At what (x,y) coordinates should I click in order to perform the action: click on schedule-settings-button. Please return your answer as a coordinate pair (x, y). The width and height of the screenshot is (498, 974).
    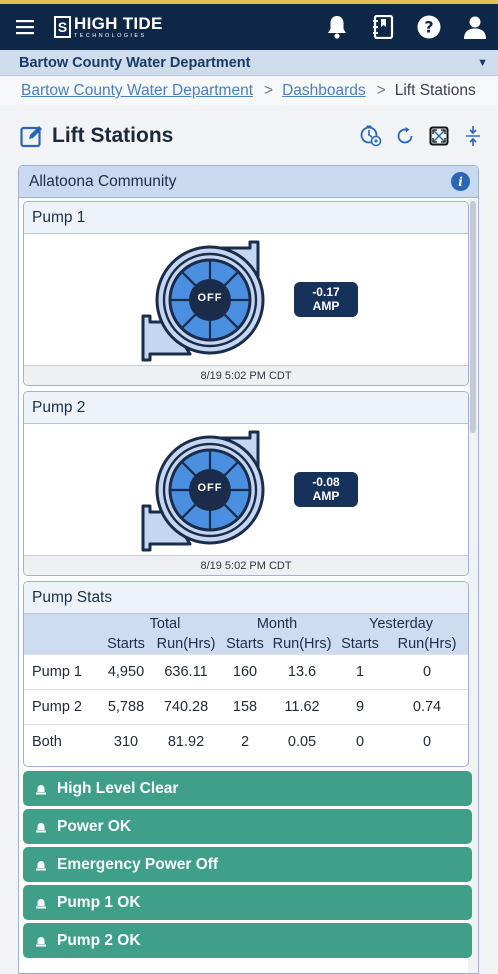
    Looking at the image, I should click on (371, 136).